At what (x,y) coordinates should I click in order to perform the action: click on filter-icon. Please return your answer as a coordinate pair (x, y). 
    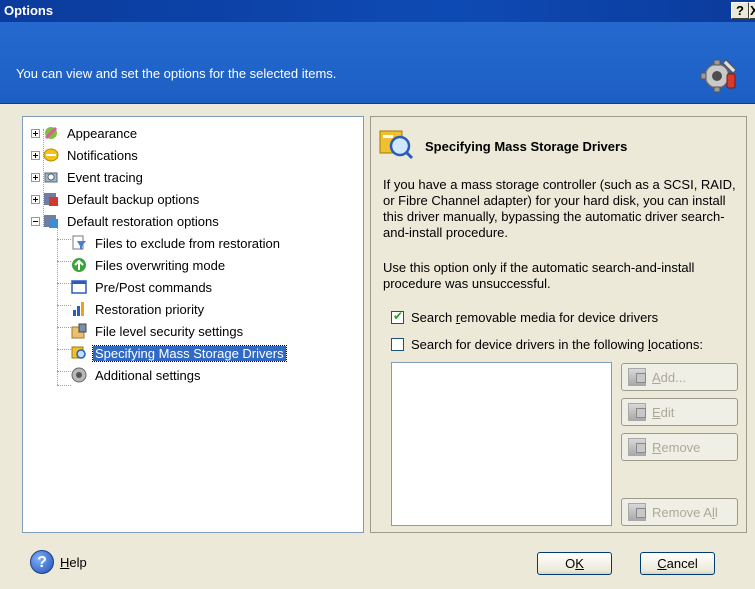
    Looking at the image, I should click on (79, 242).